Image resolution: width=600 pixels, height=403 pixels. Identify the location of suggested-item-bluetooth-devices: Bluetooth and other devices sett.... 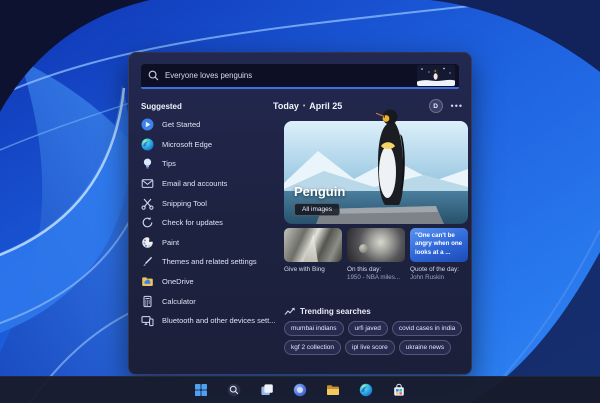
(210, 321).